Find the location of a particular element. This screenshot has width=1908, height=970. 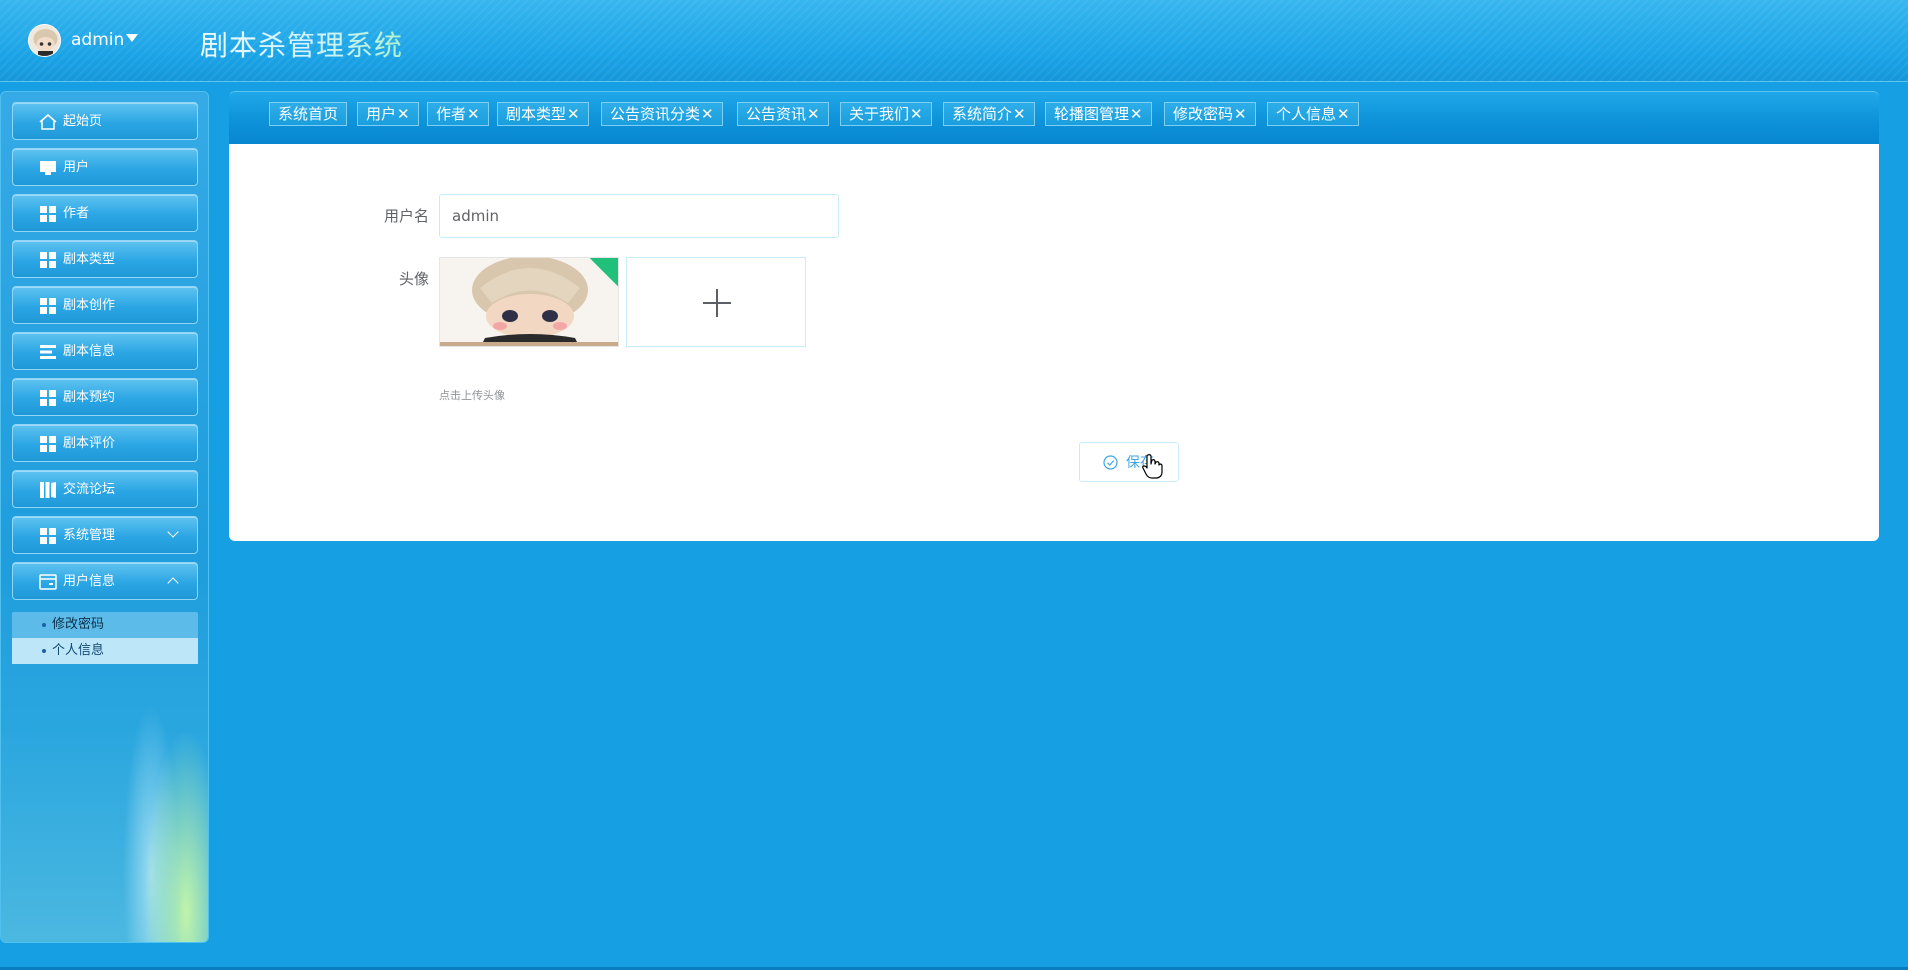

tab-home: 系统首页 is located at coordinates (308, 114).